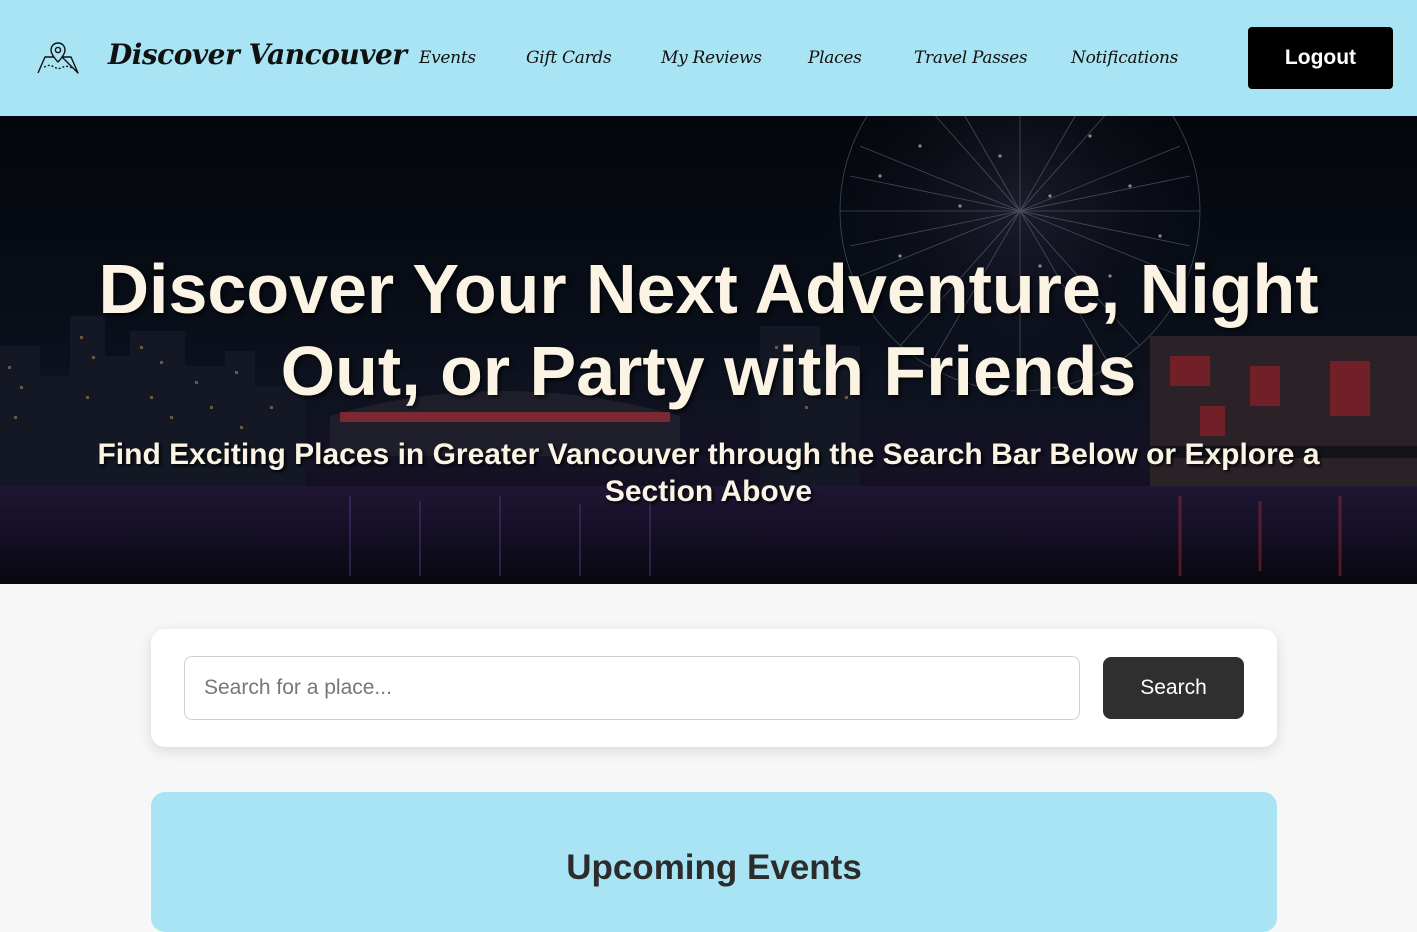 This screenshot has height=932, width=1417. Describe the element at coordinates (632, 688) in the screenshot. I see `search-input` at that location.